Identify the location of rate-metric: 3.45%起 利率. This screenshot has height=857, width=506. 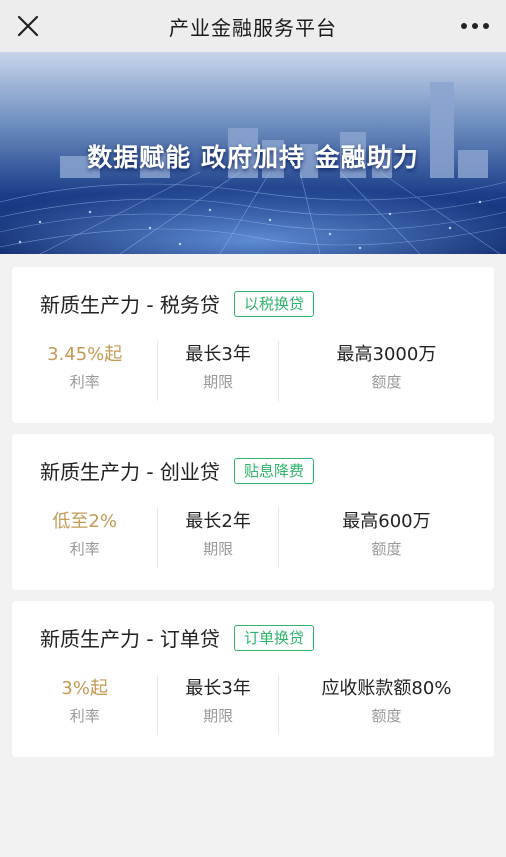
(84, 370).